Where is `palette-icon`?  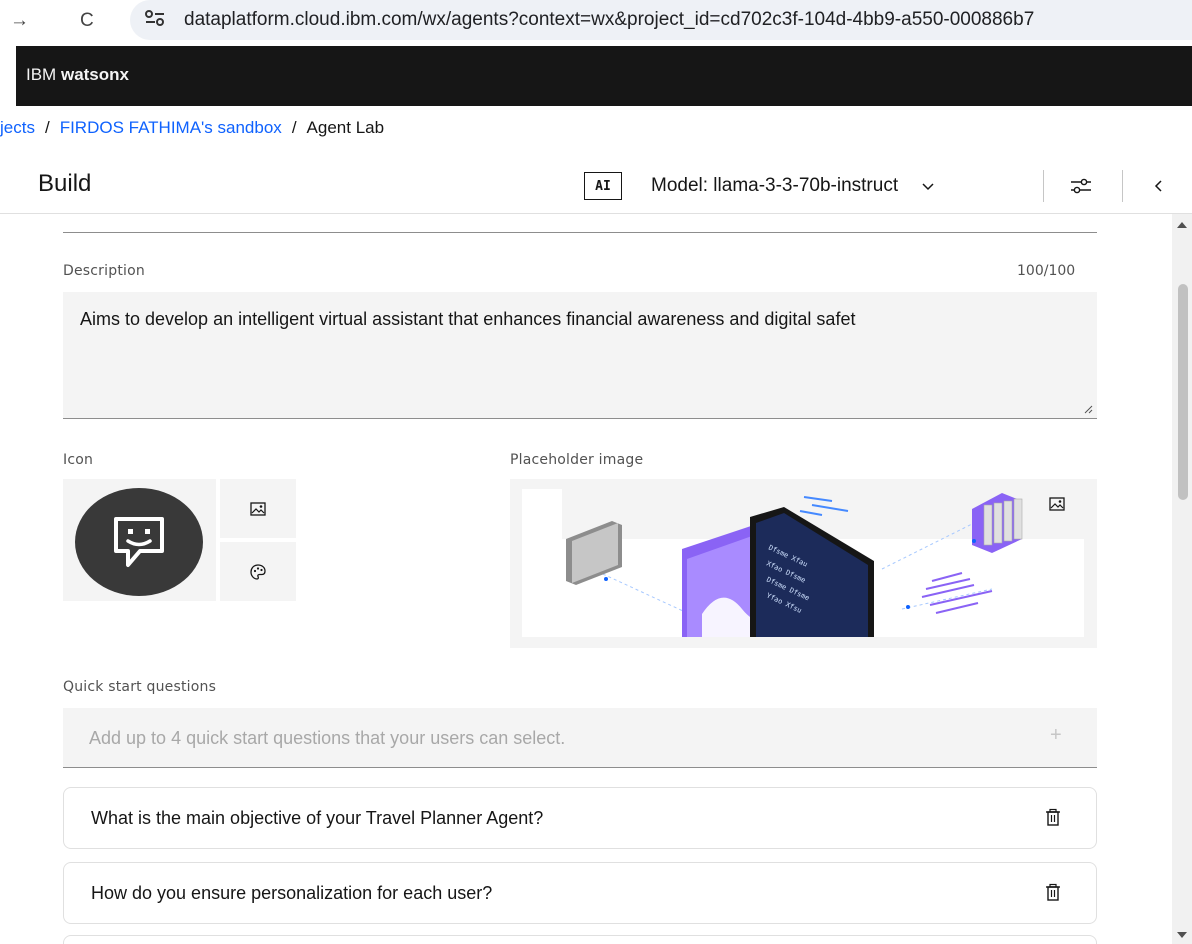 palette-icon is located at coordinates (258, 571).